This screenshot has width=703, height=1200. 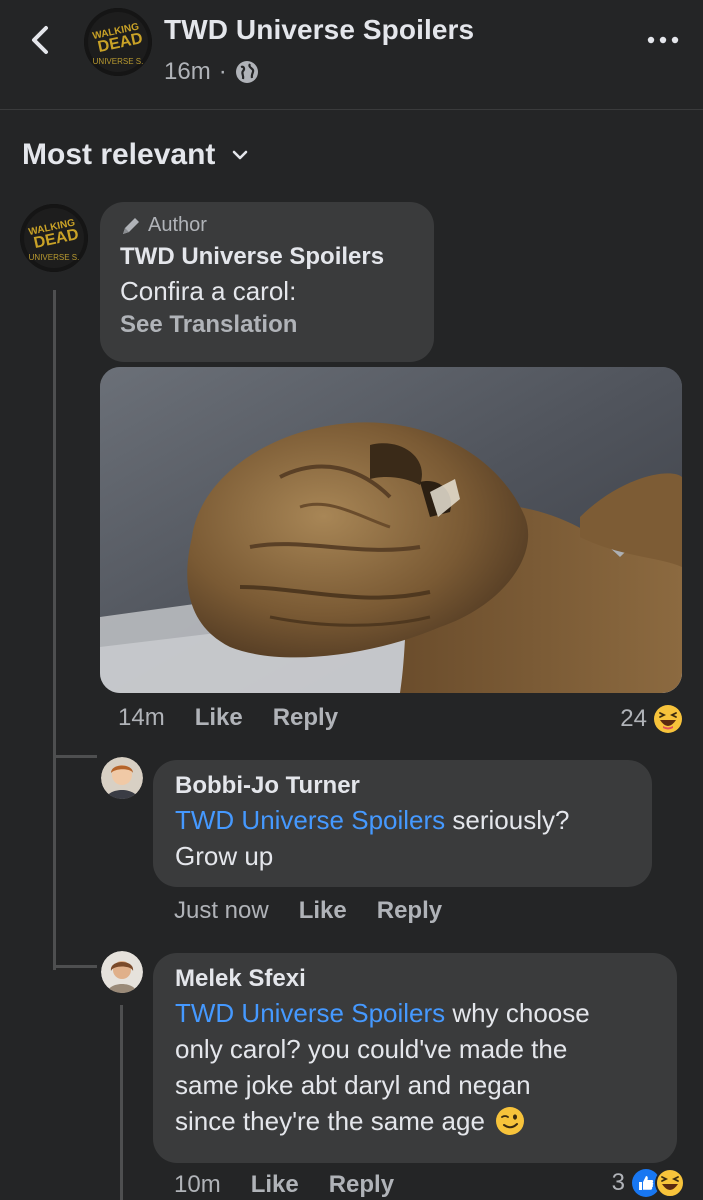 What do you see at coordinates (224, 856) in the screenshot?
I see `comment-text-line: Grow up` at bounding box center [224, 856].